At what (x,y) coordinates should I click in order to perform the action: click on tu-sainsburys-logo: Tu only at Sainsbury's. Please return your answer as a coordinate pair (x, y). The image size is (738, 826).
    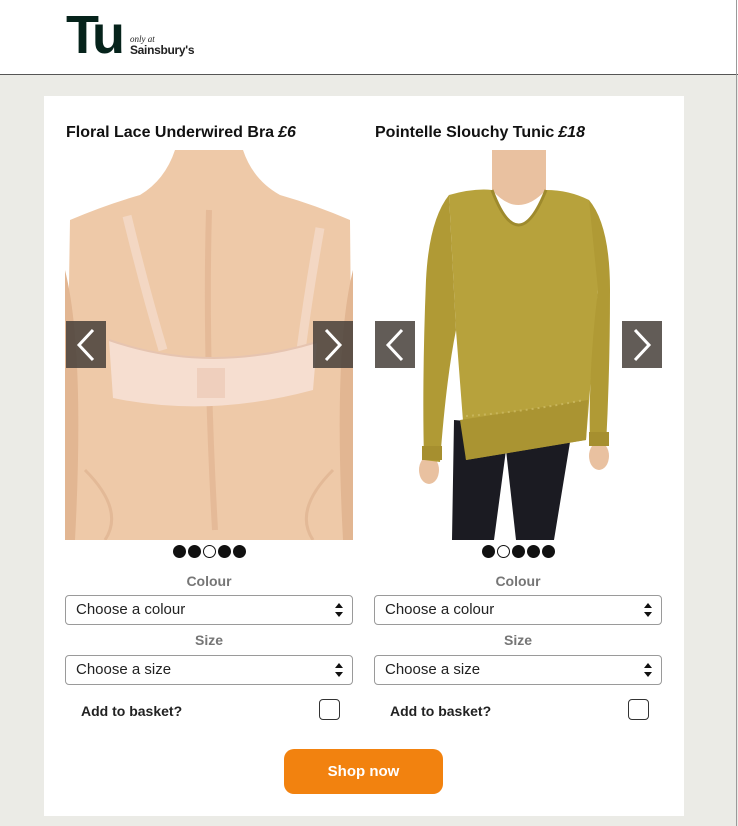
    Looking at the image, I should click on (130, 35).